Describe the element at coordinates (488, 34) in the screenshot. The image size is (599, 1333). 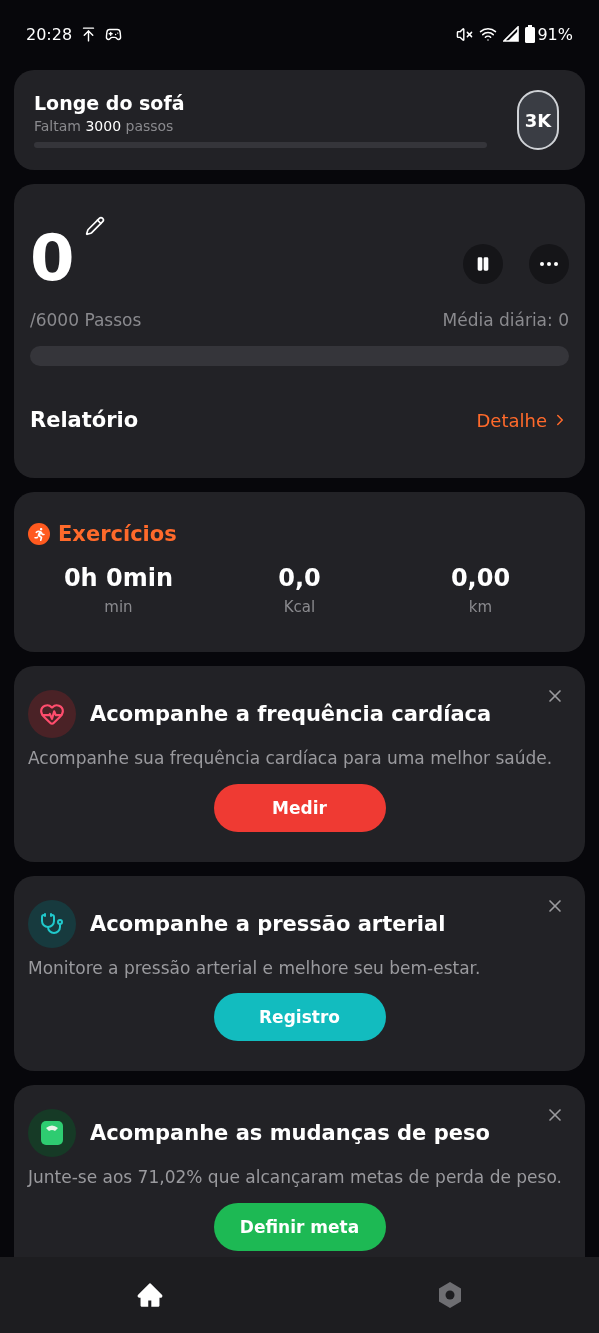
I see `wifi-icon` at that location.